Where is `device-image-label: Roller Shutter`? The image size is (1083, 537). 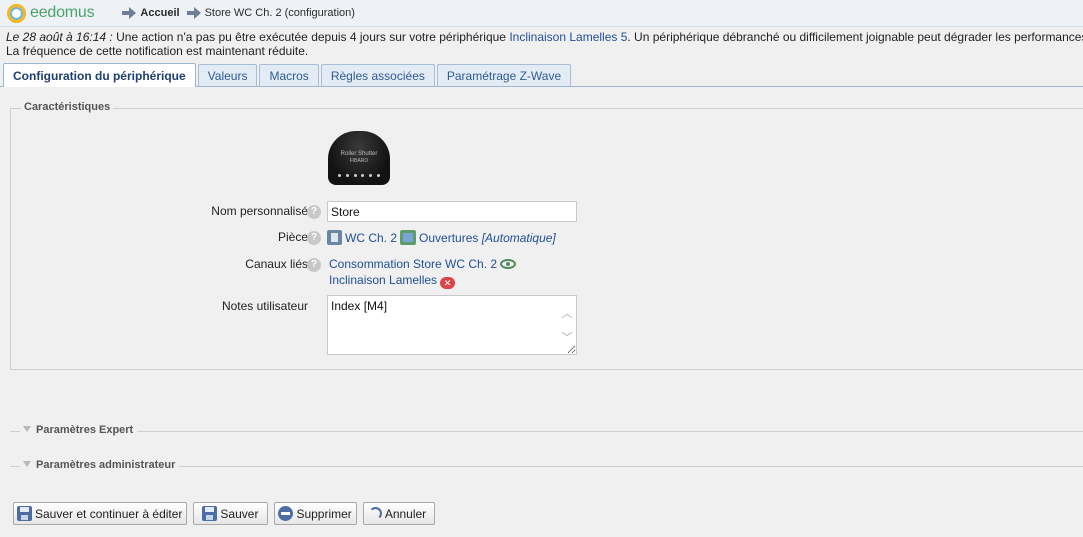 device-image-label: Roller Shutter is located at coordinates (359, 154).